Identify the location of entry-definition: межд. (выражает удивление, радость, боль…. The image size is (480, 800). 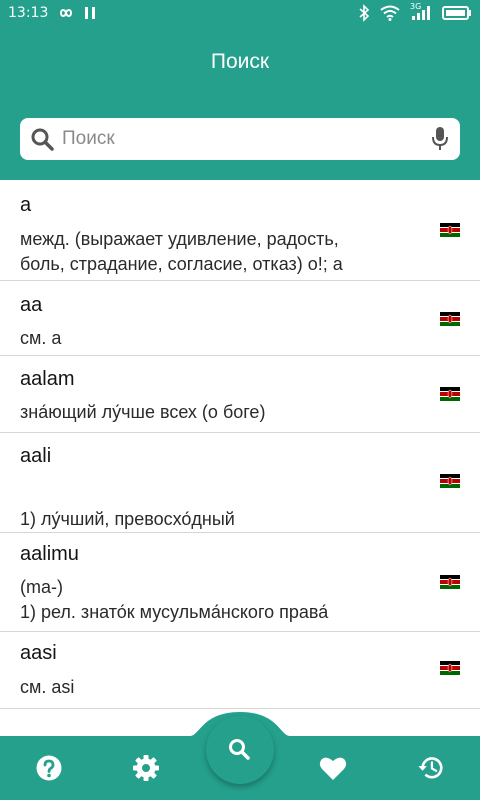
(181, 252).